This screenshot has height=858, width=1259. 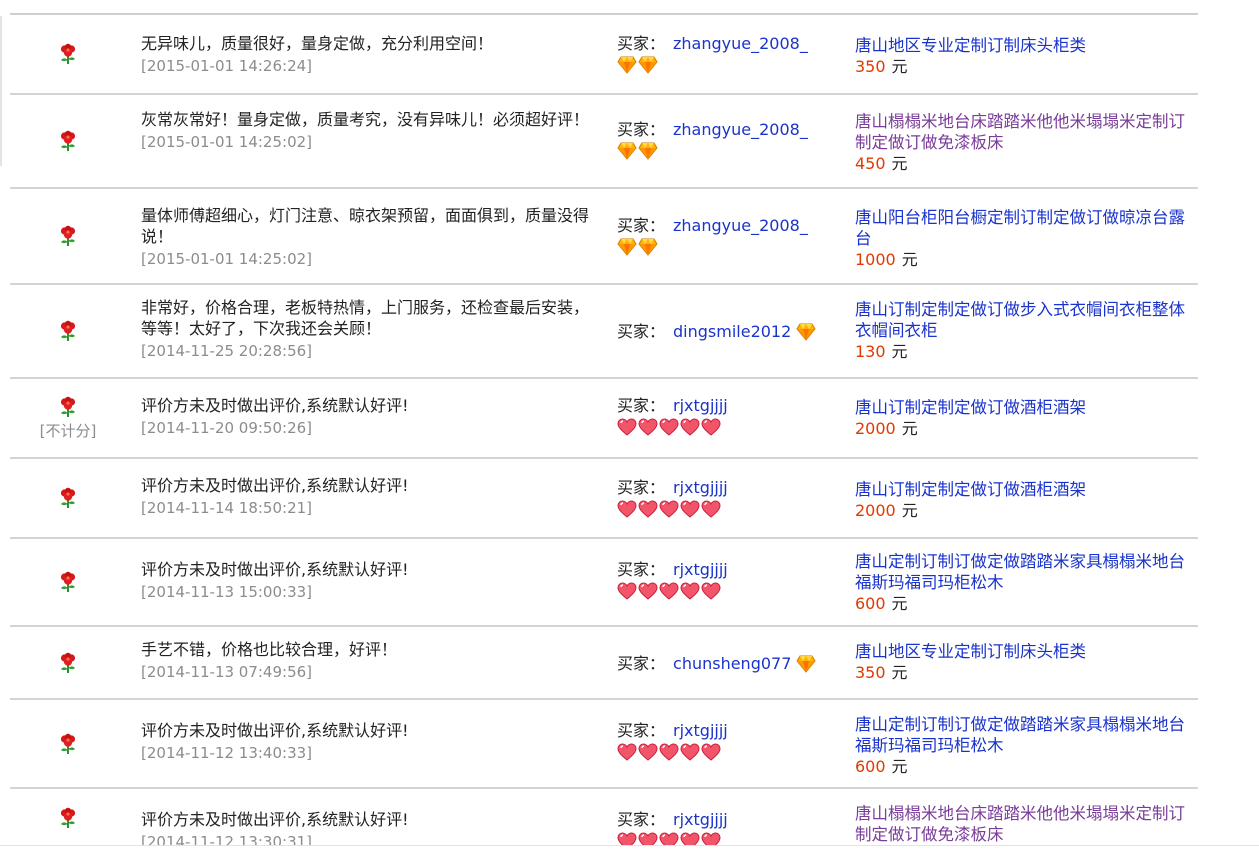 What do you see at coordinates (227, 66) in the screenshot?
I see `review-time: [2015-01-01 14:26:24]` at bounding box center [227, 66].